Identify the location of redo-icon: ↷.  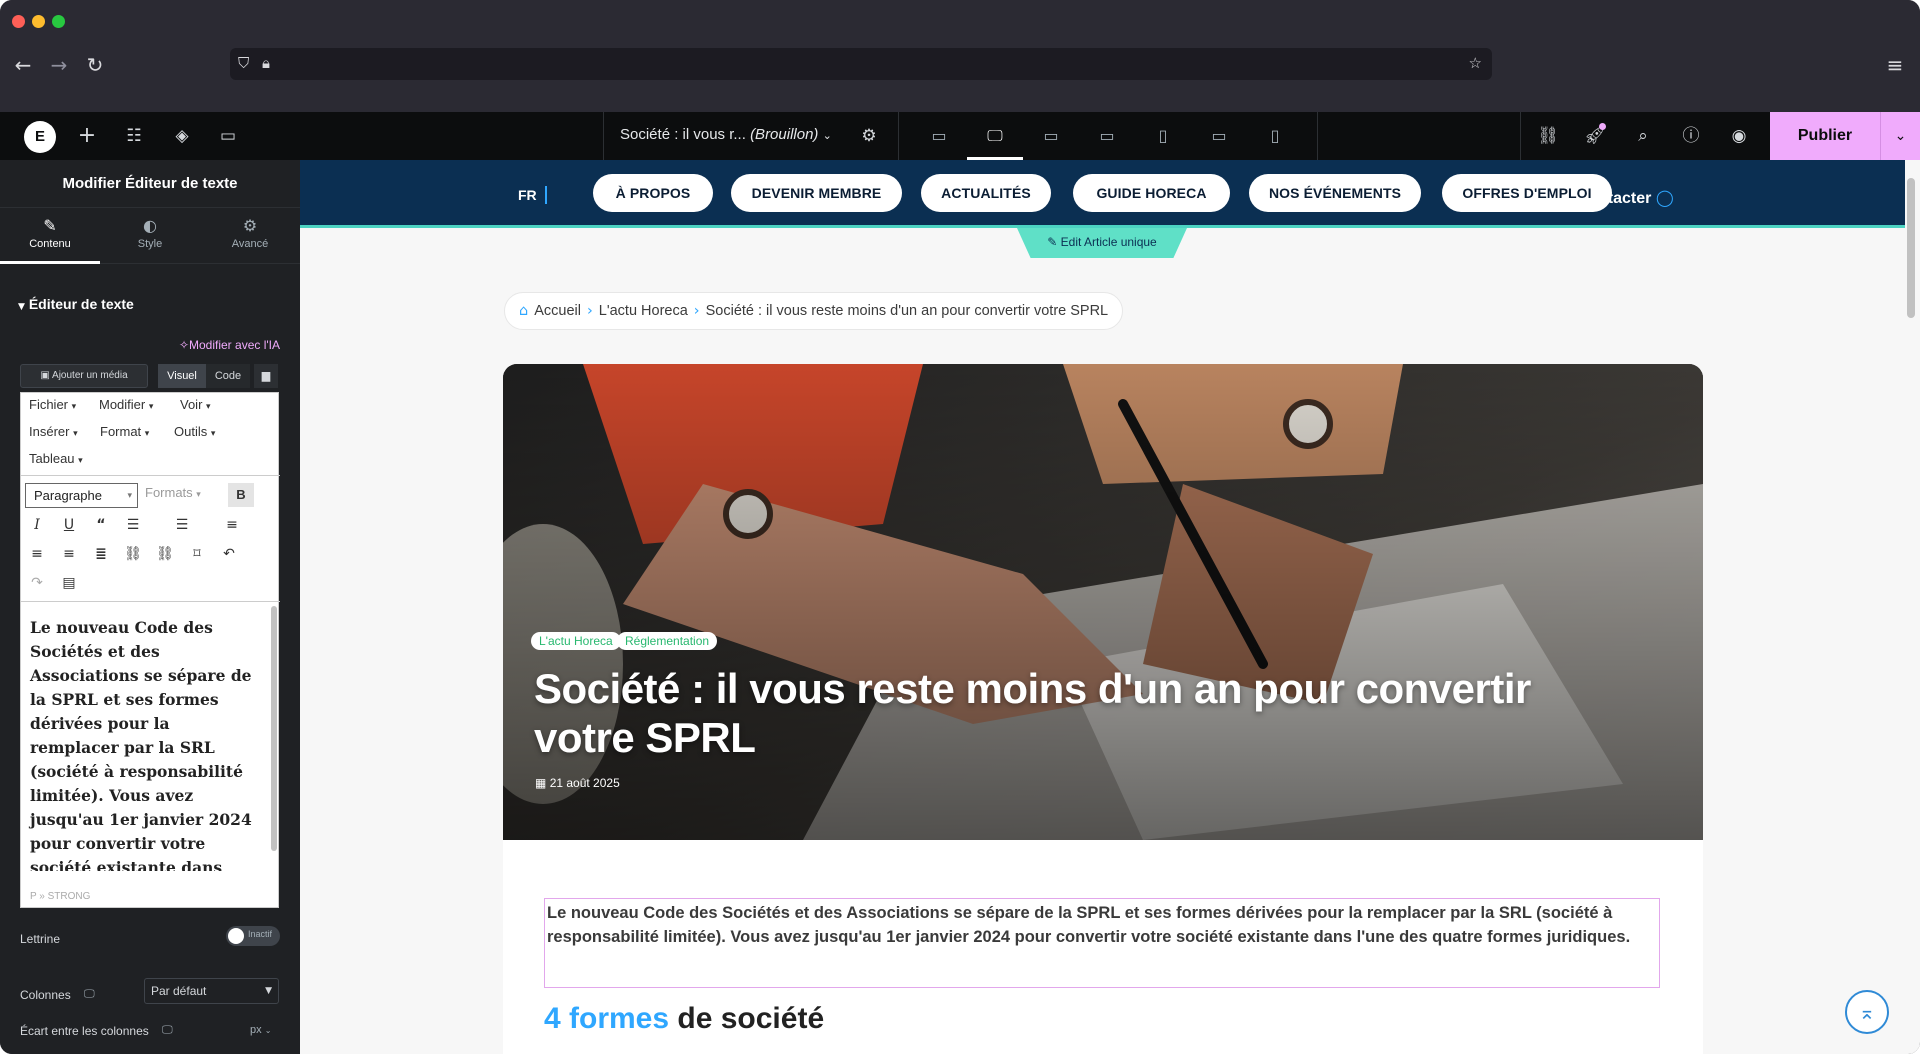
(37, 583).